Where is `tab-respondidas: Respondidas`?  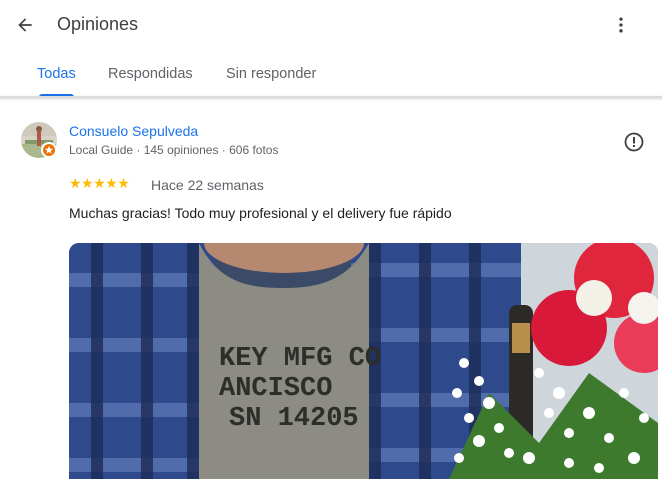
tab-respondidas: Respondidas is located at coordinates (150, 74).